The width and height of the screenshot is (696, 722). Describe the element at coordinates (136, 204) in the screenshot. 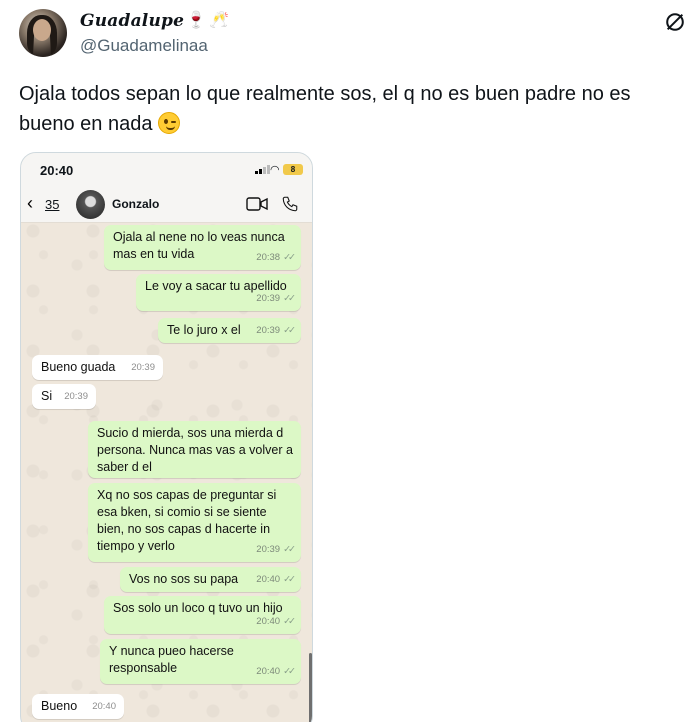

I see `contact-name: Gonzalo` at that location.